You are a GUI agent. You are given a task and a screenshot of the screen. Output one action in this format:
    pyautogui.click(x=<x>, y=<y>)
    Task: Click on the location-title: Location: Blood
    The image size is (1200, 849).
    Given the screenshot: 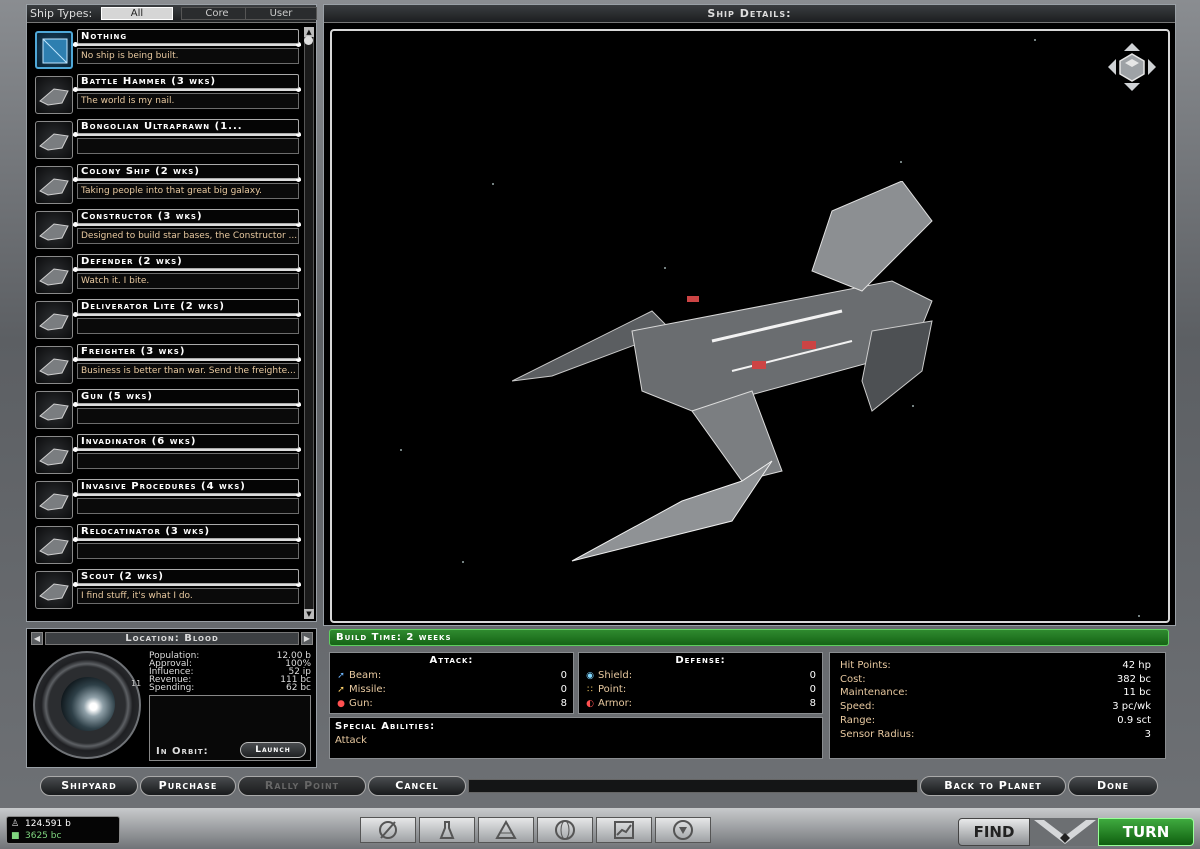 What is the action you would take?
    pyautogui.click(x=172, y=638)
    